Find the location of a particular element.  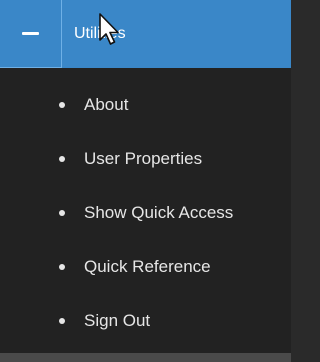

minus-icon is located at coordinates (30, 33).